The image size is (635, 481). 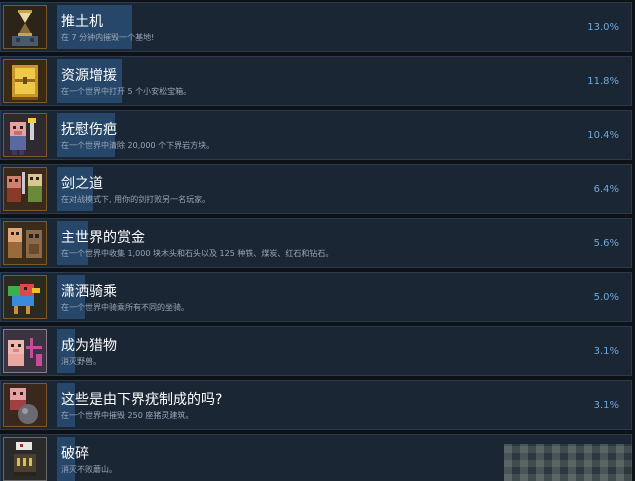 What do you see at coordinates (103, 238) in the screenshot?
I see `achievement-title: 主世界的赏金` at bounding box center [103, 238].